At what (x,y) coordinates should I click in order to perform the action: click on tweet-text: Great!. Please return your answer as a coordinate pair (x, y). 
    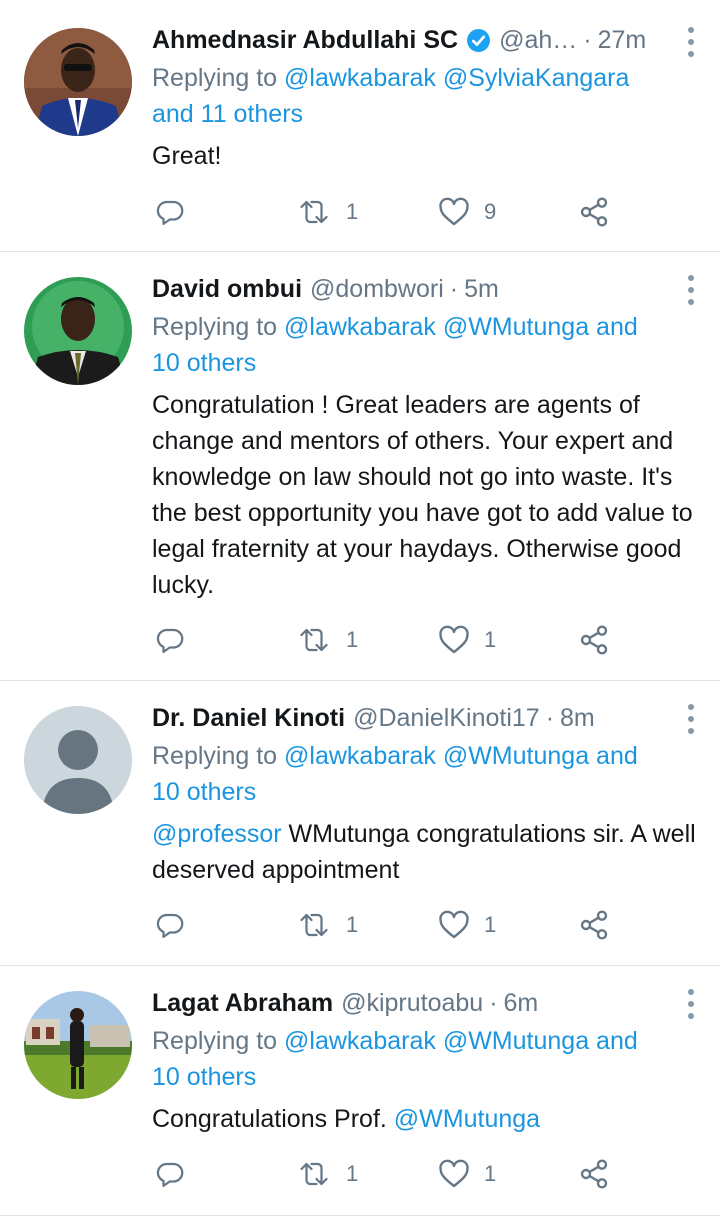
    Looking at the image, I should click on (187, 156).